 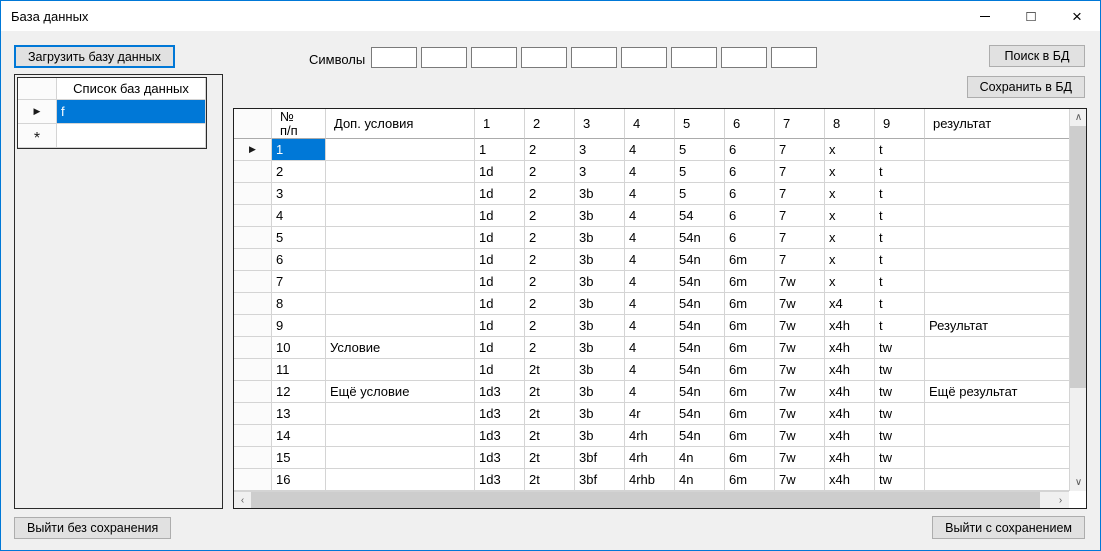 What do you see at coordinates (650, 124) in the screenshot?
I see `column-header-6: 4` at bounding box center [650, 124].